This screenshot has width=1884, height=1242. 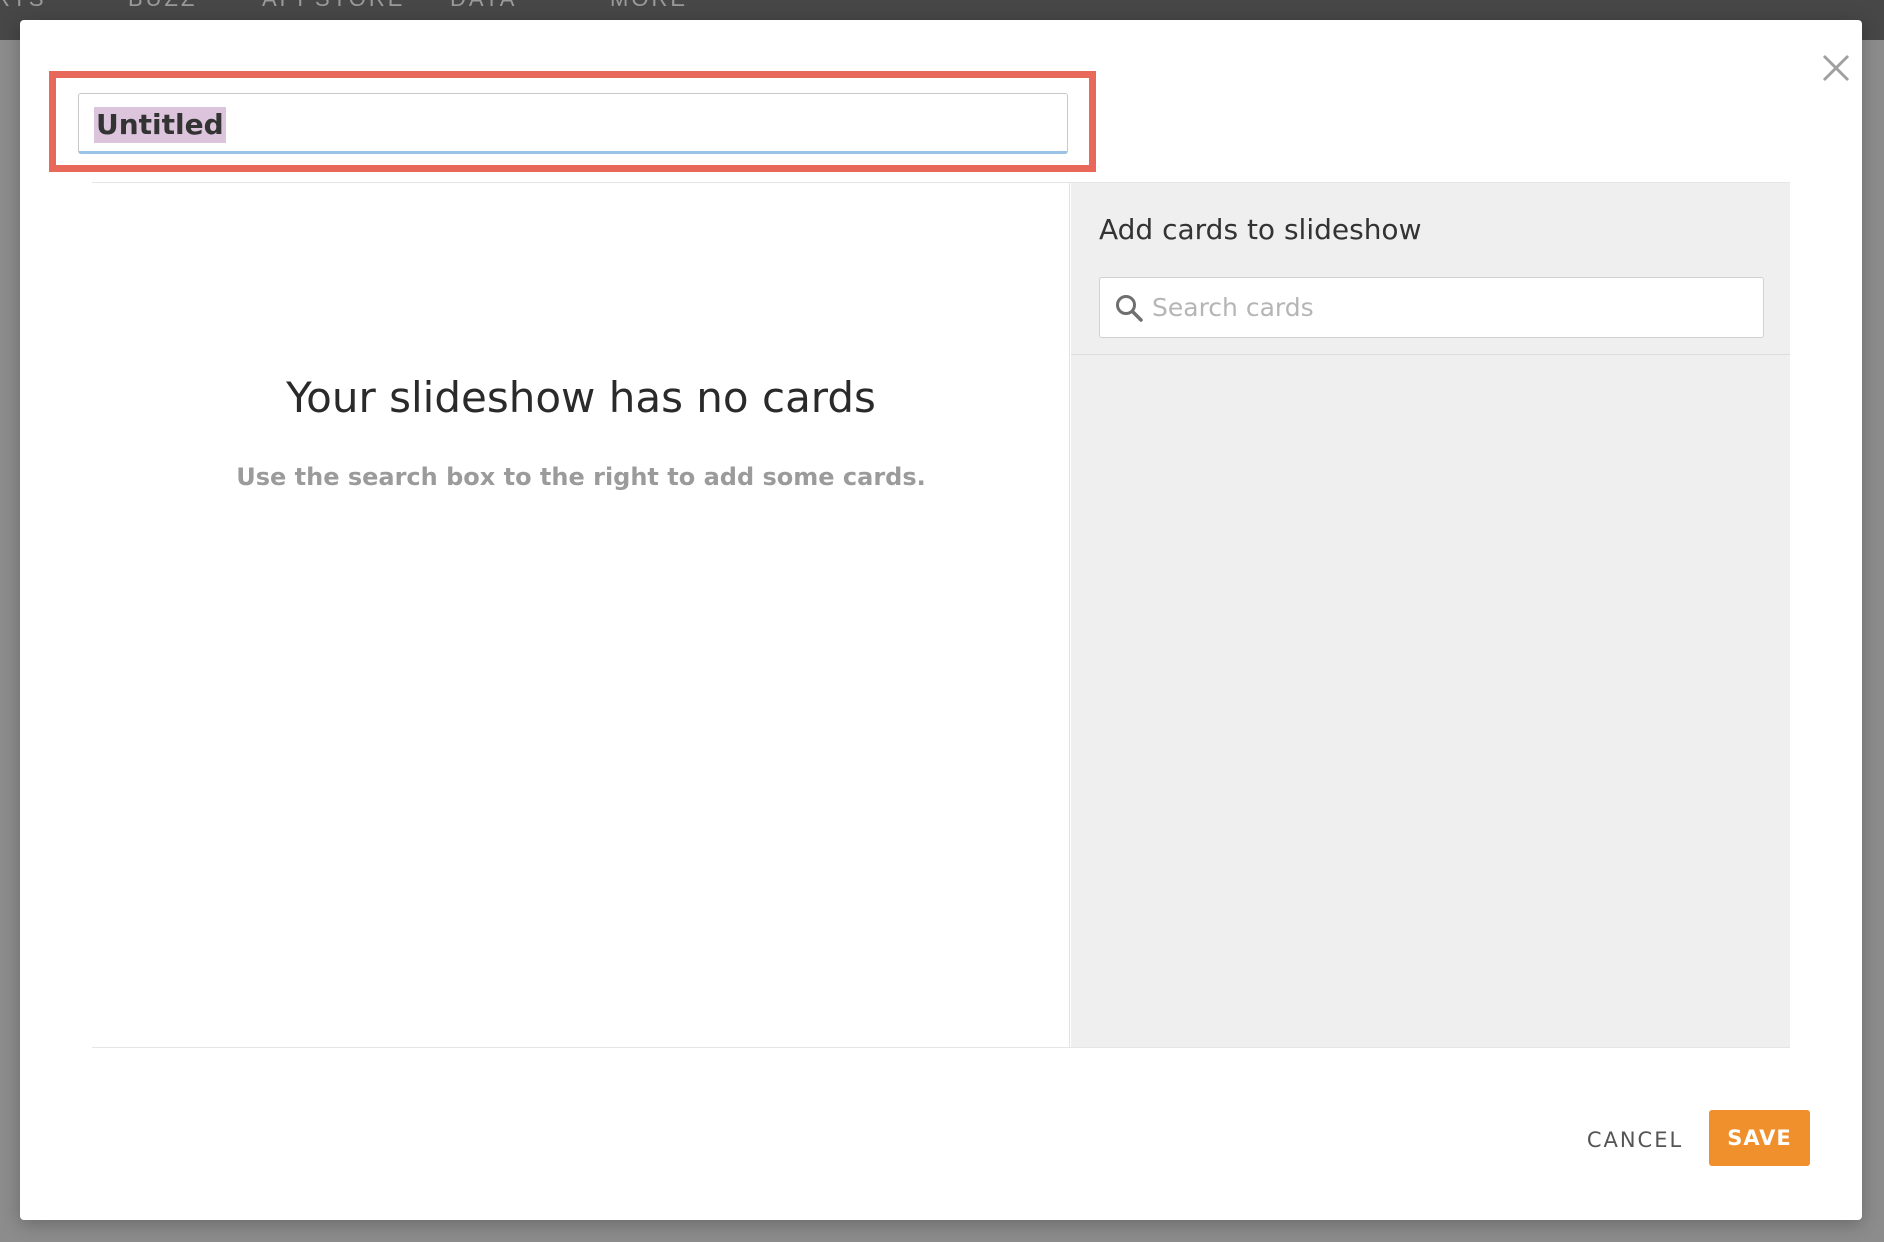 What do you see at coordinates (1430, 269) in the screenshot?
I see `add-cards-header: Add cards to slideshow` at bounding box center [1430, 269].